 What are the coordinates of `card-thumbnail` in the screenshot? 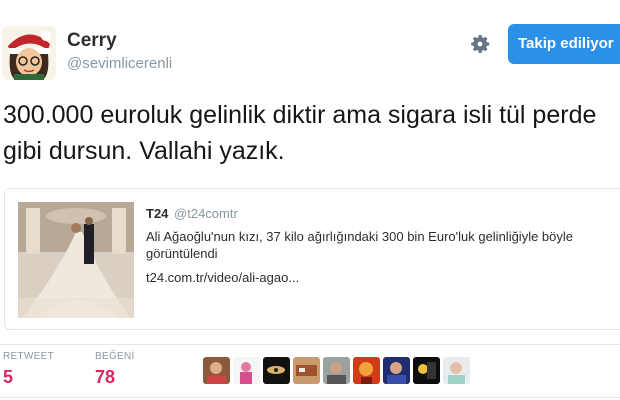 It's located at (76, 260).